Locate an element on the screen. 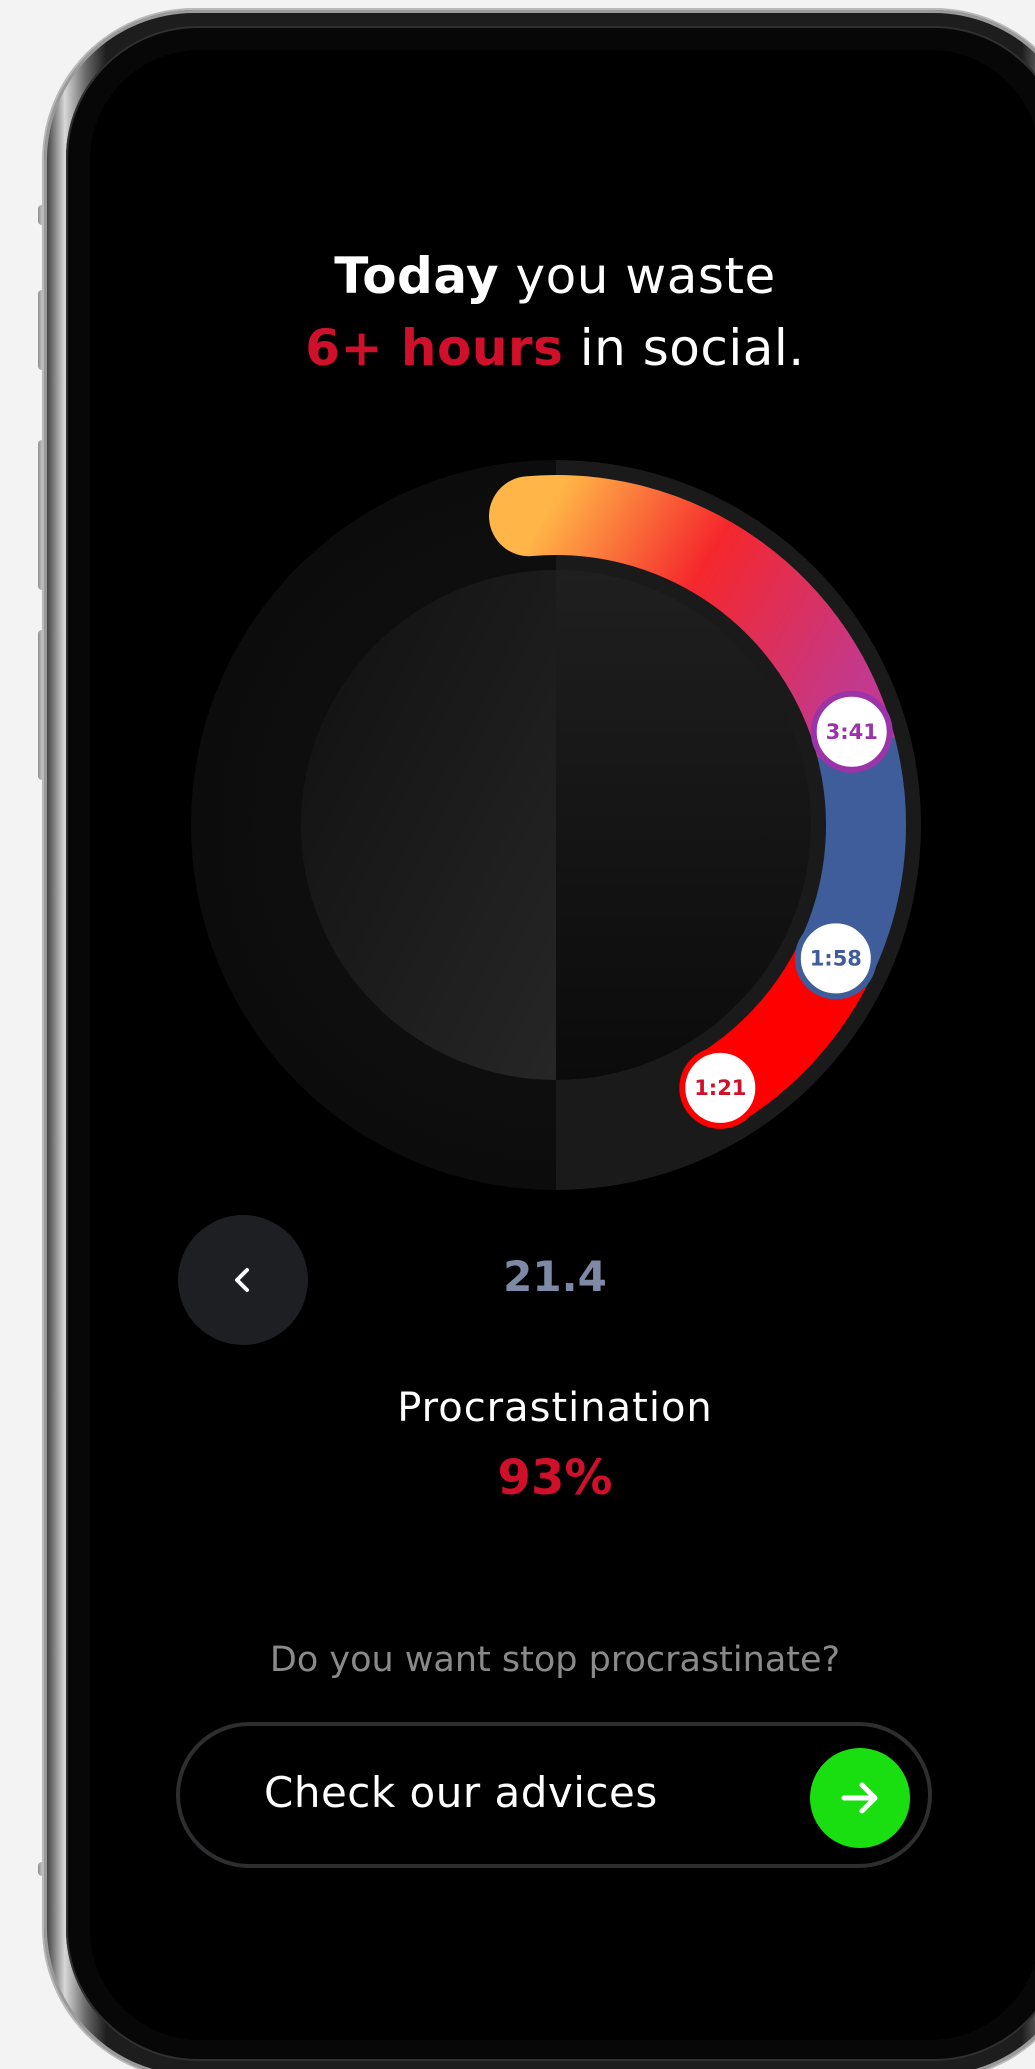 The image size is (1035, 2069). chevron-left-icon is located at coordinates (242, 1280).